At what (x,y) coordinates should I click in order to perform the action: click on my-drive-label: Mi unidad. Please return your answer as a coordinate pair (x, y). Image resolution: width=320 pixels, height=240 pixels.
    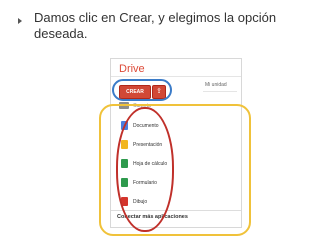
    Looking at the image, I should click on (216, 85).